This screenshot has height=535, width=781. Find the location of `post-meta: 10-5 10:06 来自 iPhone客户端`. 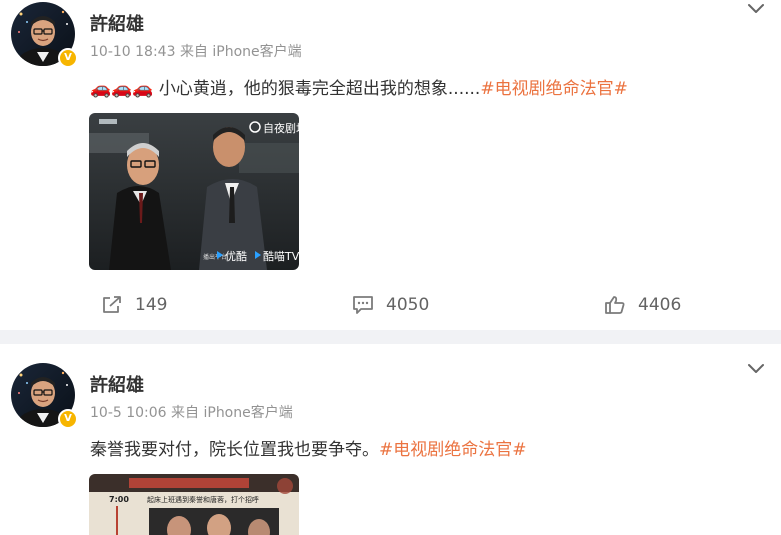

post-meta: 10-5 10:06 来自 iPhone客户端 is located at coordinates (191, 412).